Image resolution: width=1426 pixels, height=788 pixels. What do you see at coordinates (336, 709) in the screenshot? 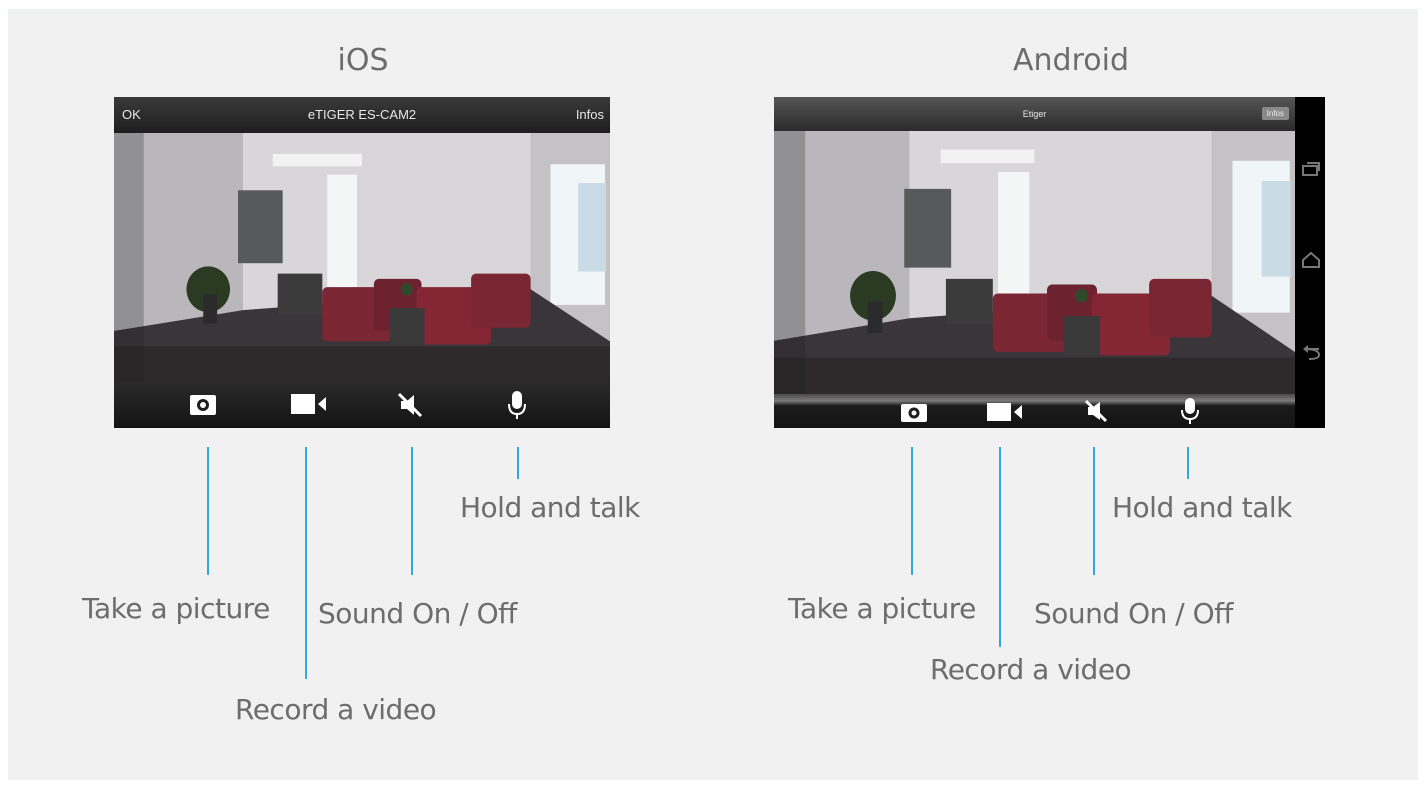
I see `ios-record-video-label: Record a video` at bounding box center [336, 709].